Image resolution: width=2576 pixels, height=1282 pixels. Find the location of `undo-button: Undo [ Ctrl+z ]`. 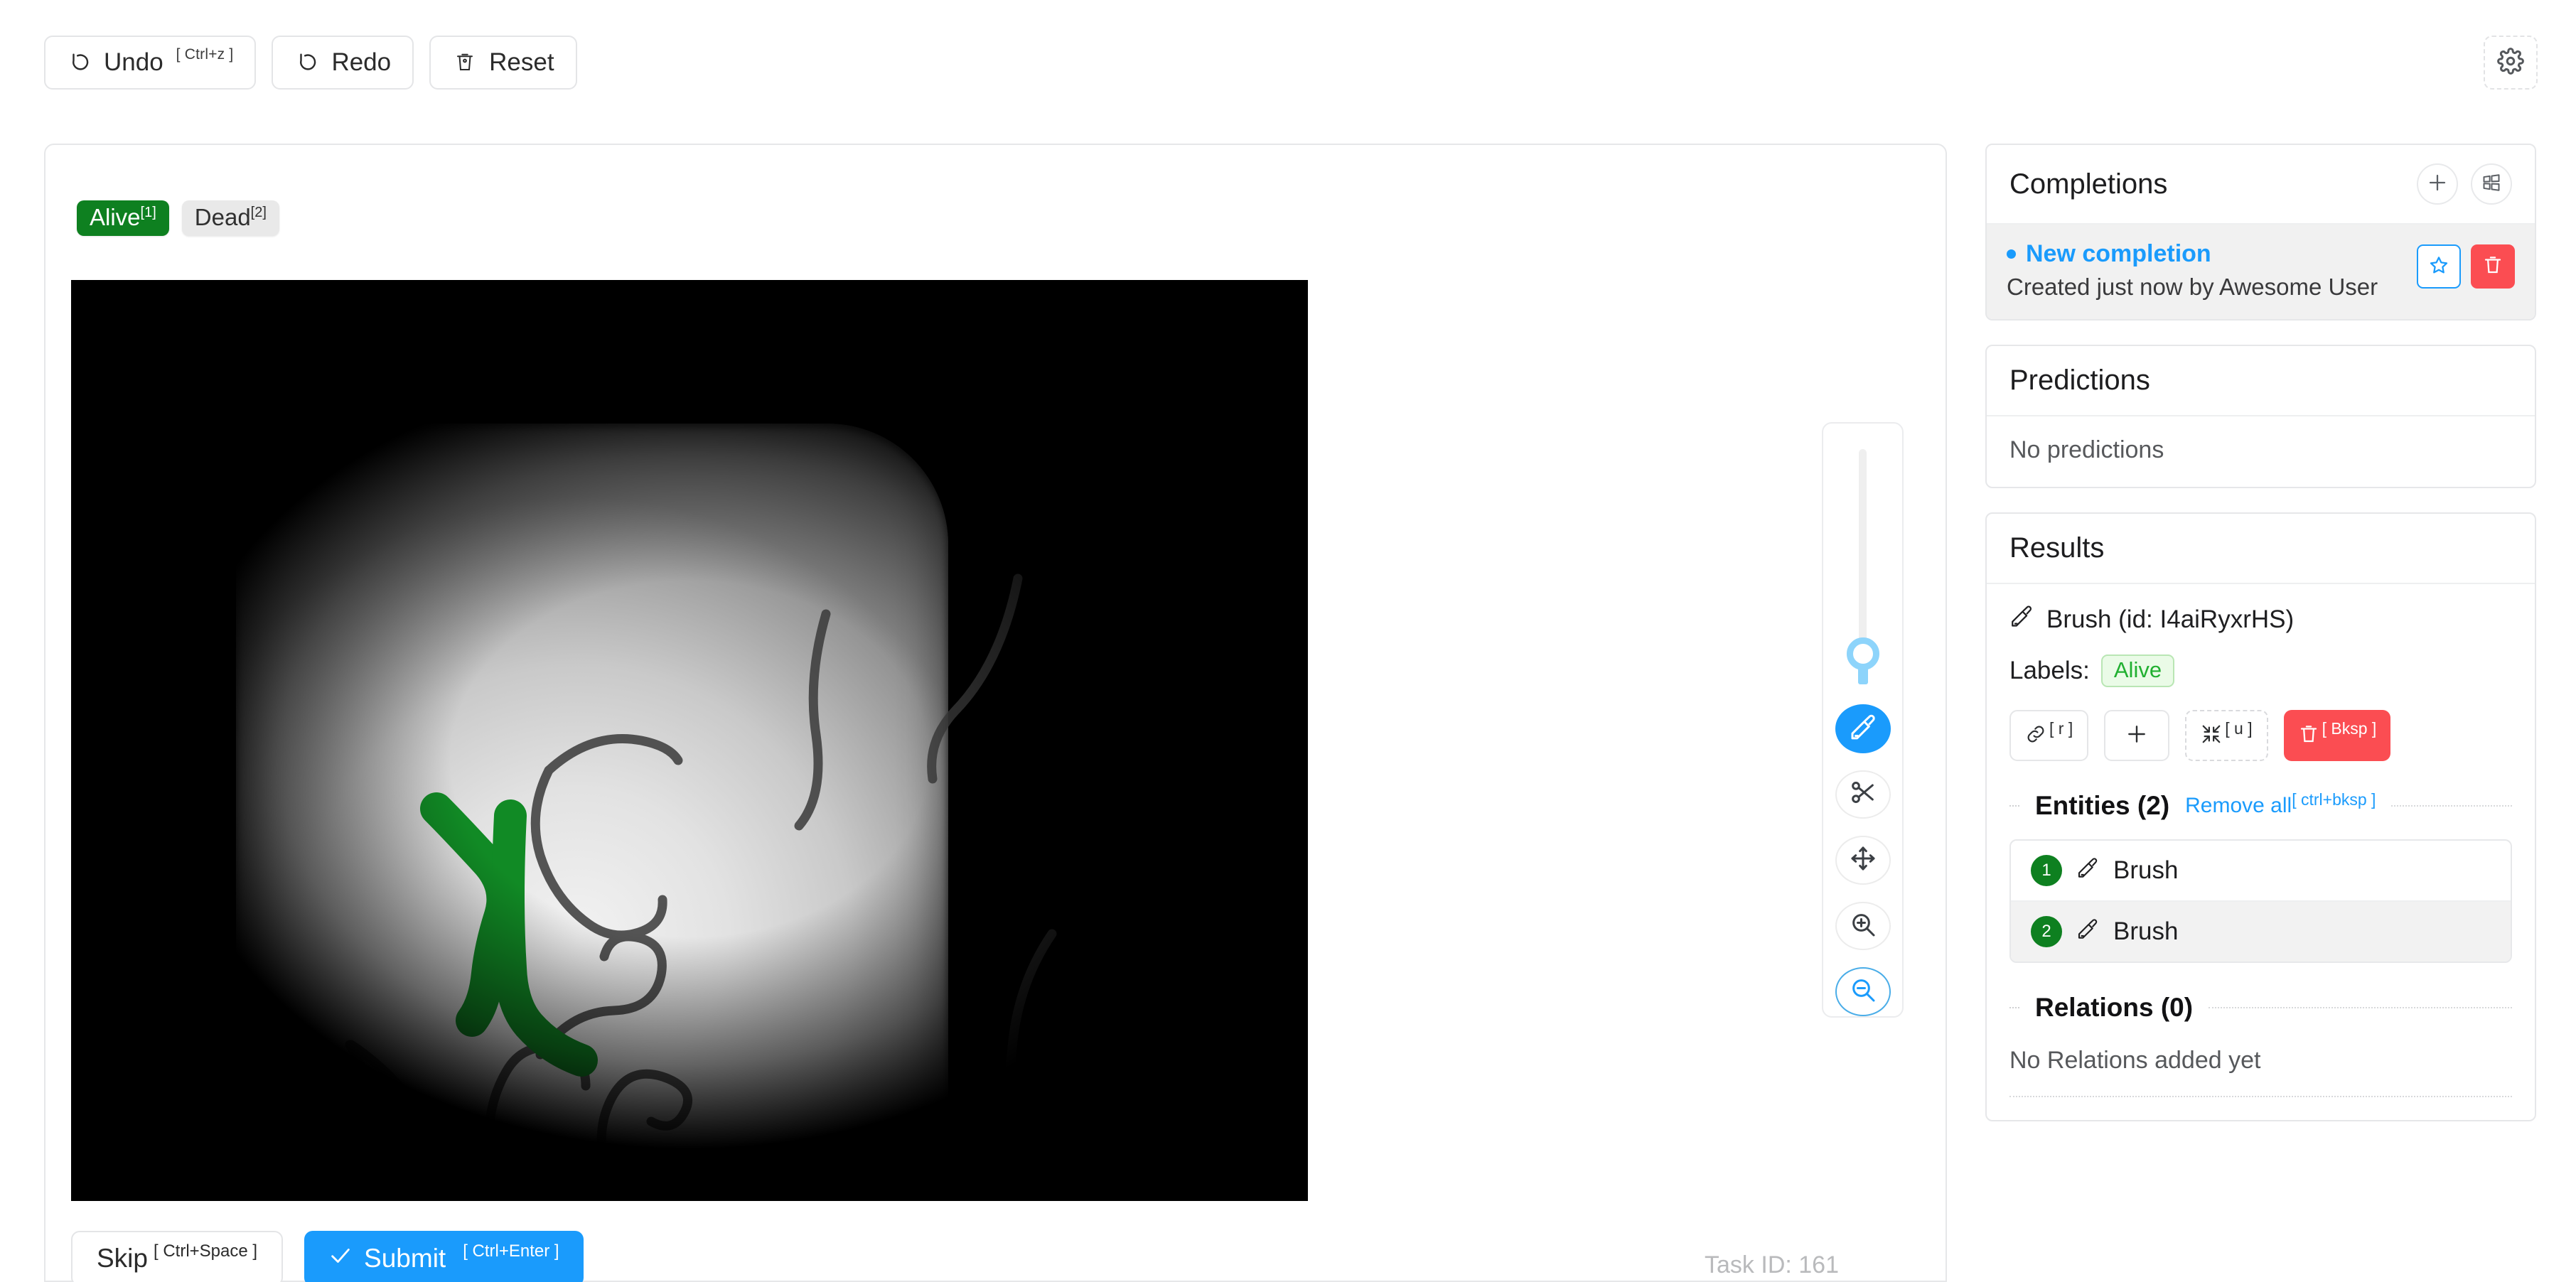

undo-button: Undo [ Ctrl+z ] is located at coordinates (150, 63).